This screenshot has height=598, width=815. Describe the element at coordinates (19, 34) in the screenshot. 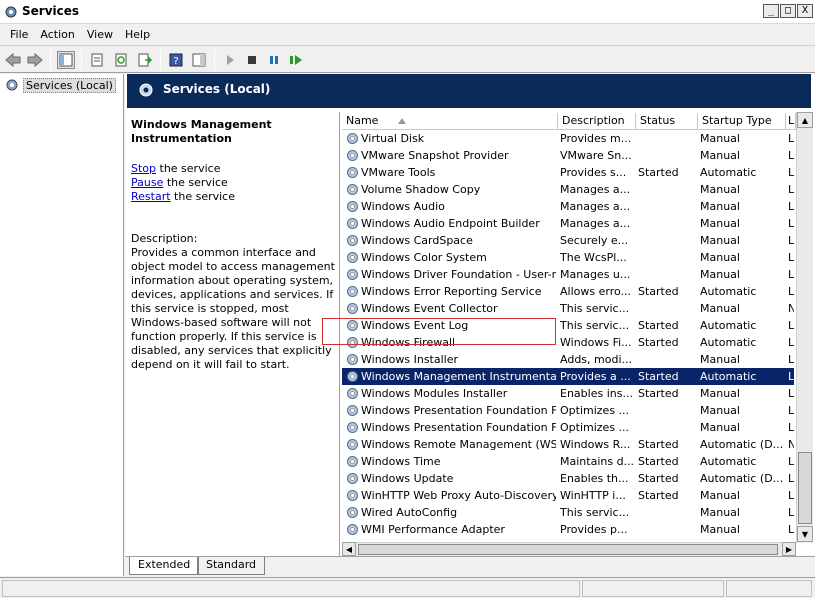

I see `menu-file: File` at that location.